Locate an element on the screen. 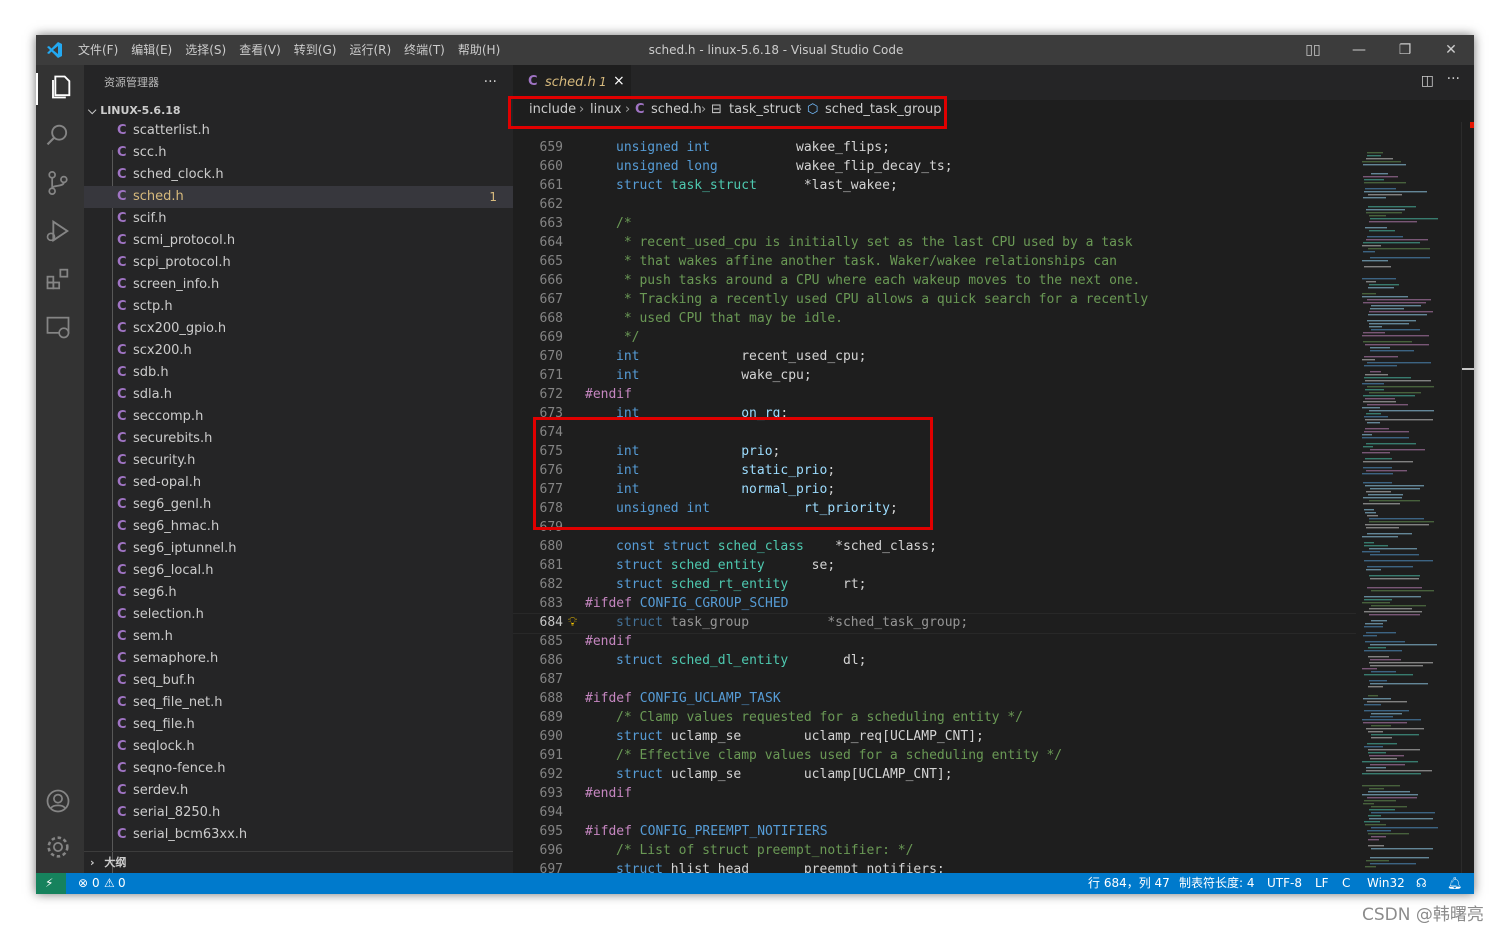 The width and height of the screenshot is (1510, 930). code-line: 692 struct uclamp_se uclamp[UCLAMP_CNT]; is located at coordinates (934, 774).